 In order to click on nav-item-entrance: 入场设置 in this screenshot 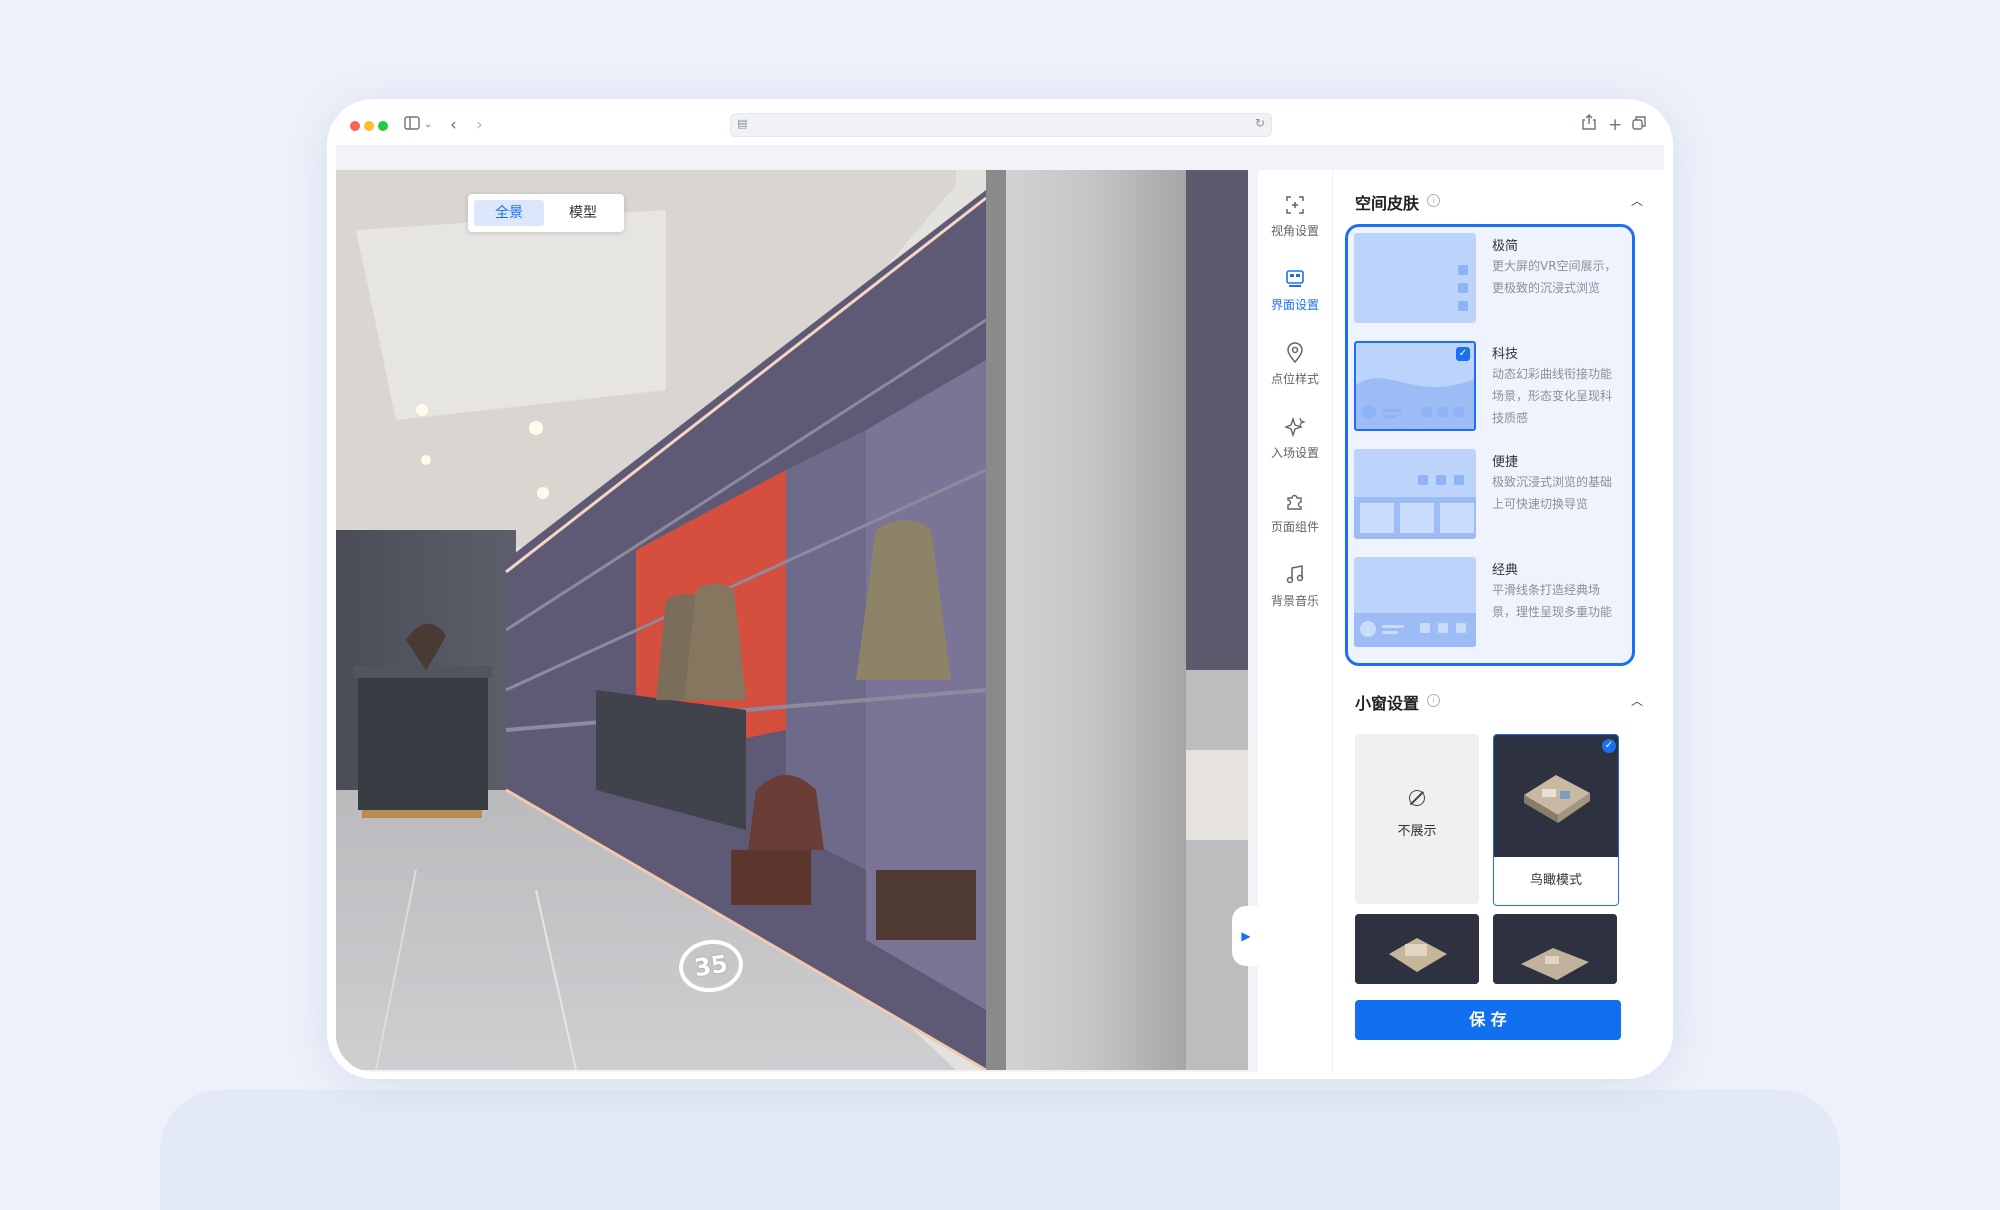, I will do `click(1295, 446)`.